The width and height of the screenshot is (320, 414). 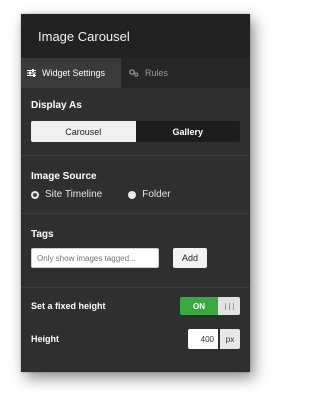 What do you see at coordinates (35, 194) in the screenshot?
I see `radio-checked-icon` at bounding box center [35, 194].